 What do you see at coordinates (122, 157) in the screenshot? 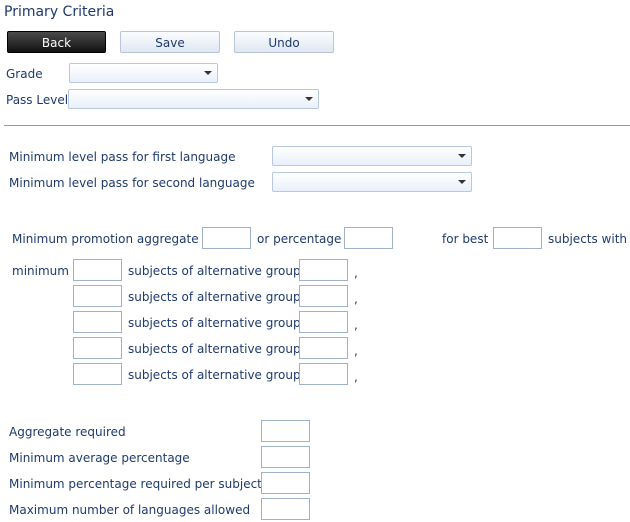
I see `first-language-label: Minimum level pass for first language` at bounding box center [122, 157].